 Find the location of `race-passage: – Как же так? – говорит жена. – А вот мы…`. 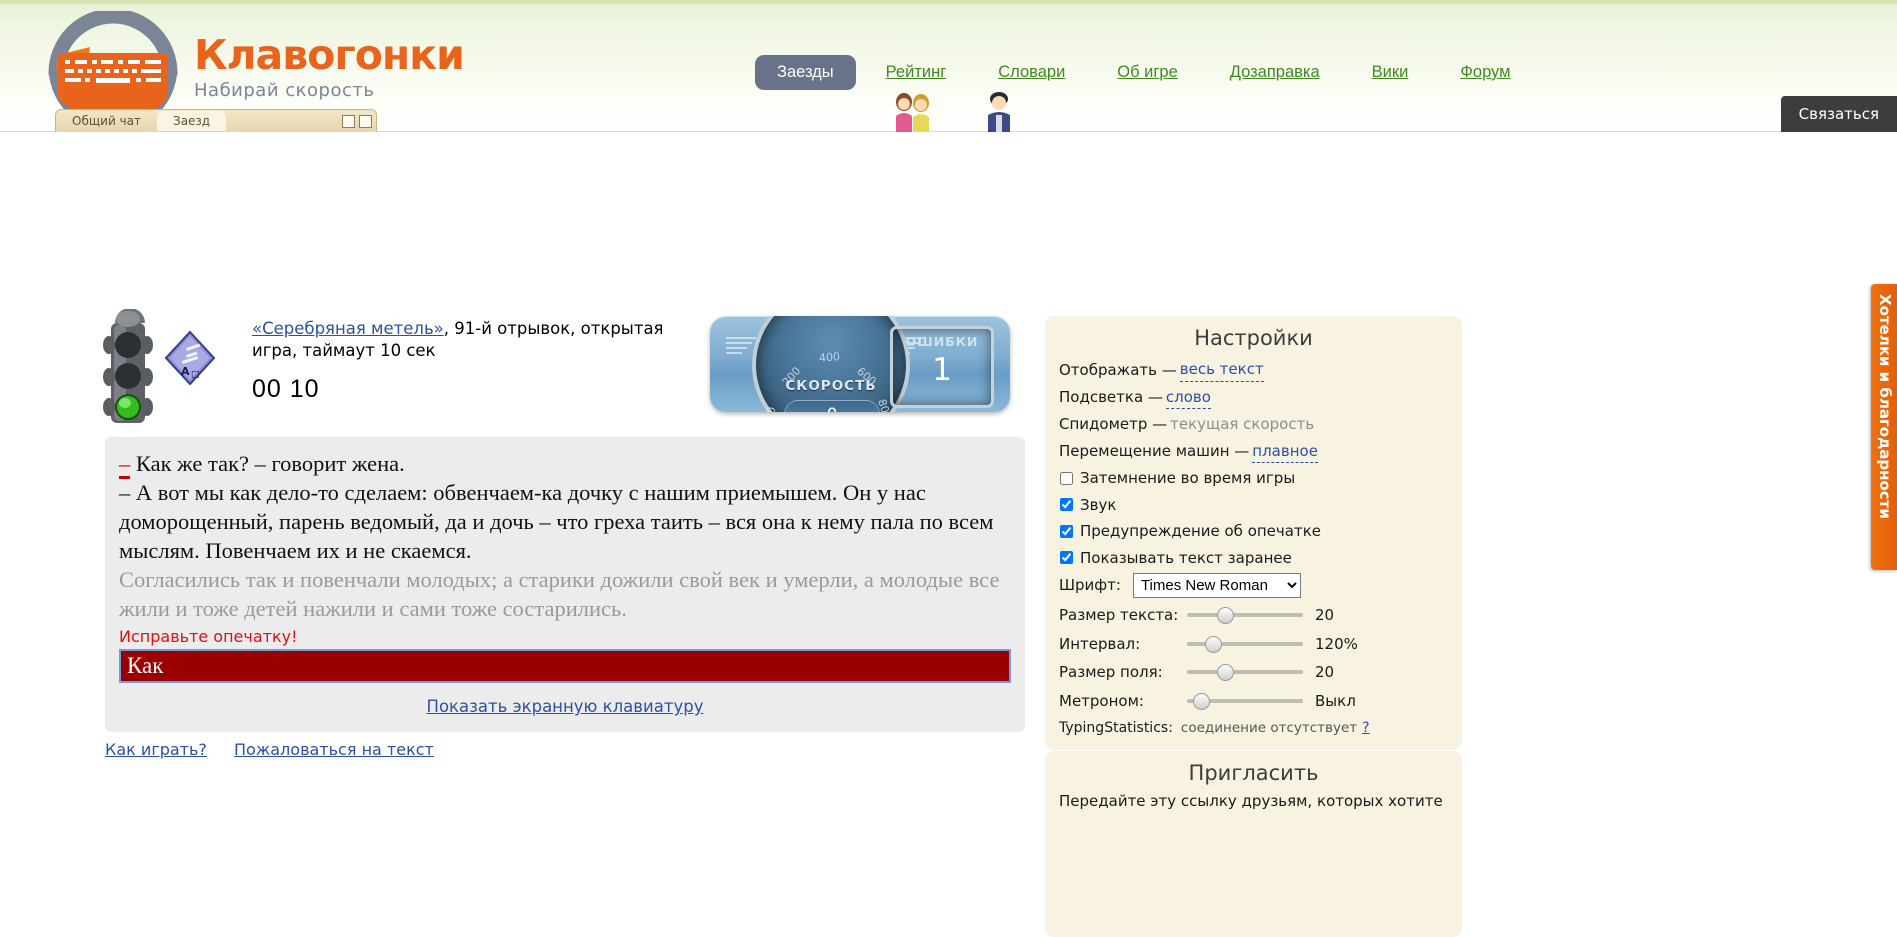

race-passage: – Как же так? – говорит жена. – А вот мы… is located at coordinates (565, 536).